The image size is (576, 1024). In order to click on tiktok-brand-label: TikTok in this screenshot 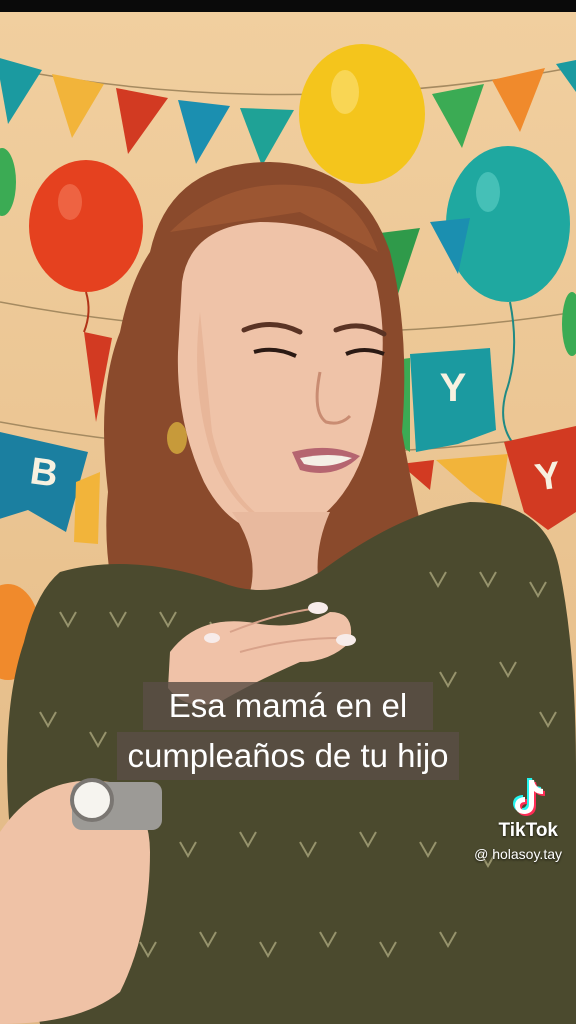, I will do `click(528, 830)`.